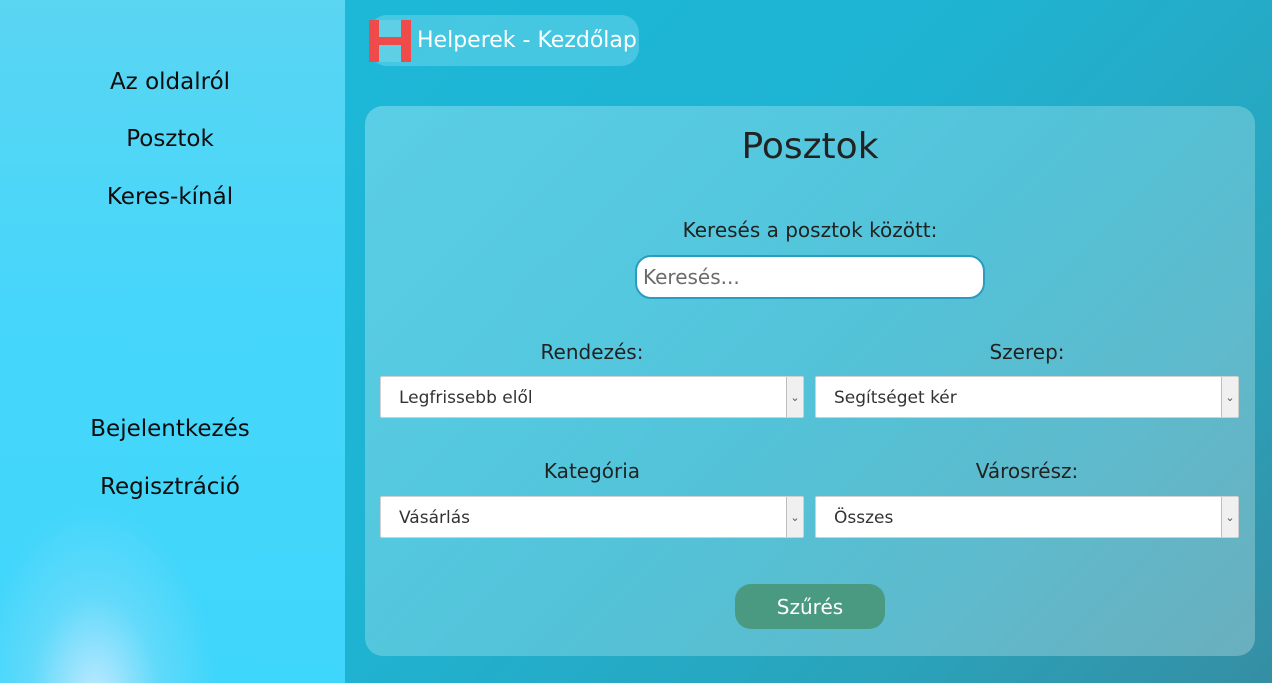  What do you see at coordinates (864, 518) in the screenshot?
I see `district-select-value: Összes` at bounding box center [864, 518].